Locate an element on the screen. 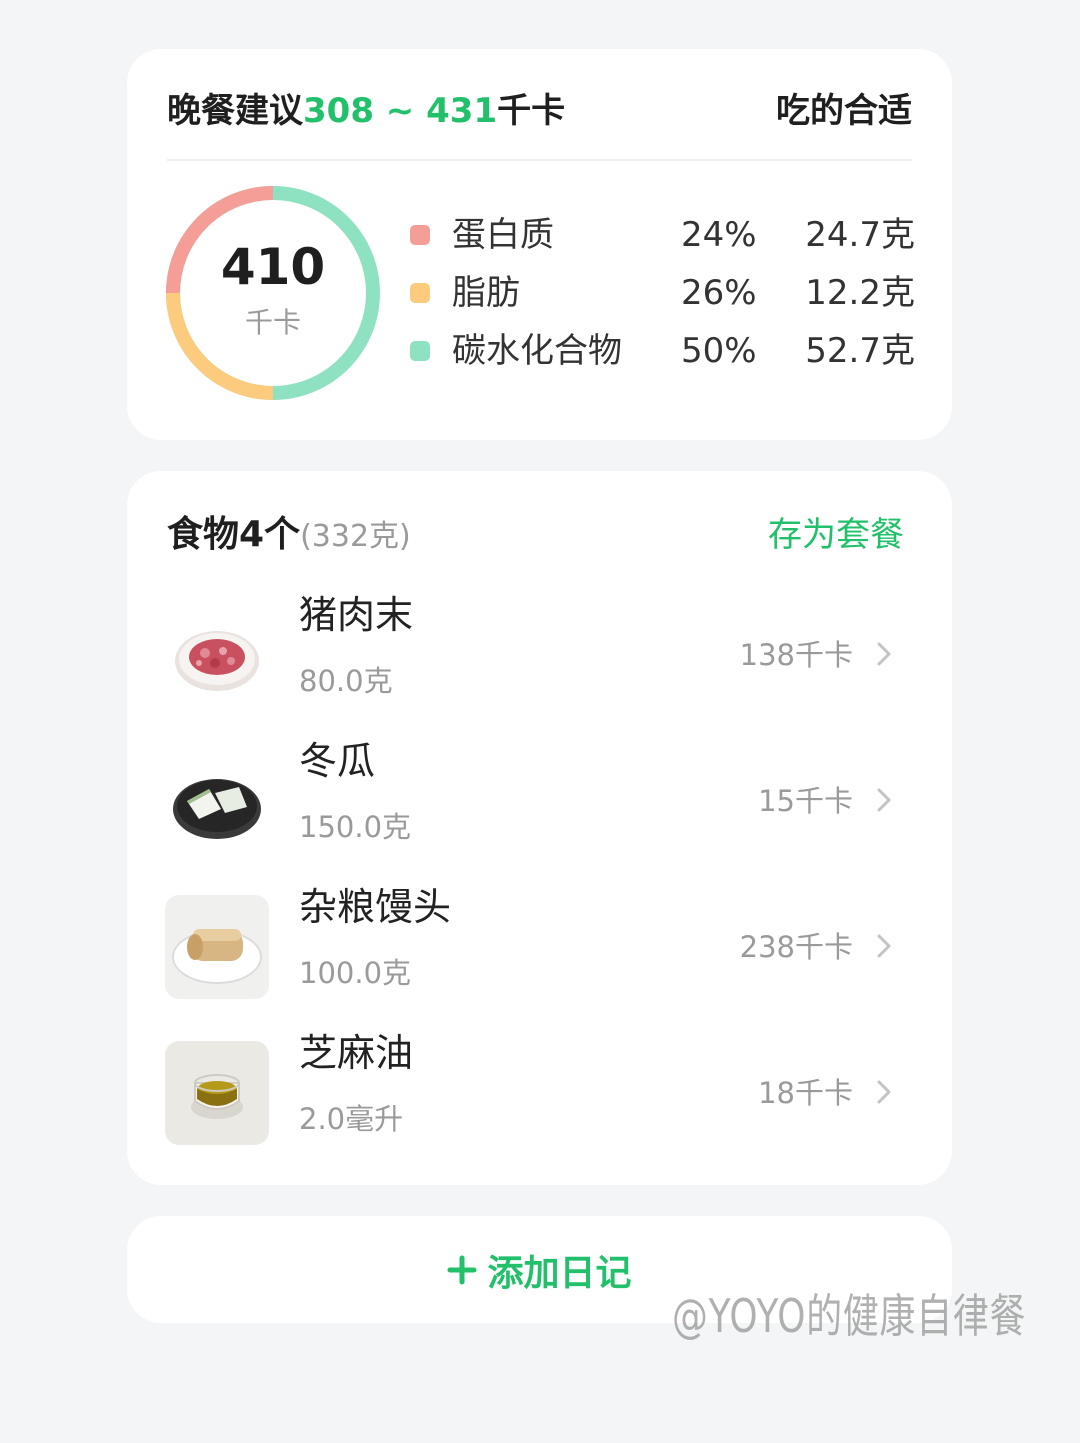 This screenshot has height=1443, width=1080. meal-suggestion-label: 晚餐建议 is located at coordinates (235, 111).